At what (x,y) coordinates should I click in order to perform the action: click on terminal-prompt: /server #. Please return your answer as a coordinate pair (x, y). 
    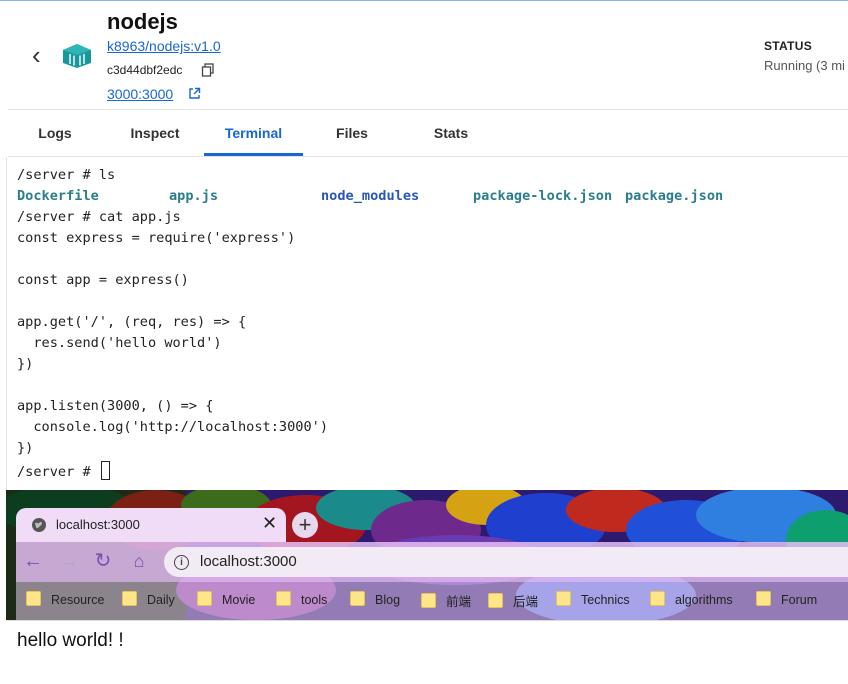
    Looking at the image, I should click on (63, 470).